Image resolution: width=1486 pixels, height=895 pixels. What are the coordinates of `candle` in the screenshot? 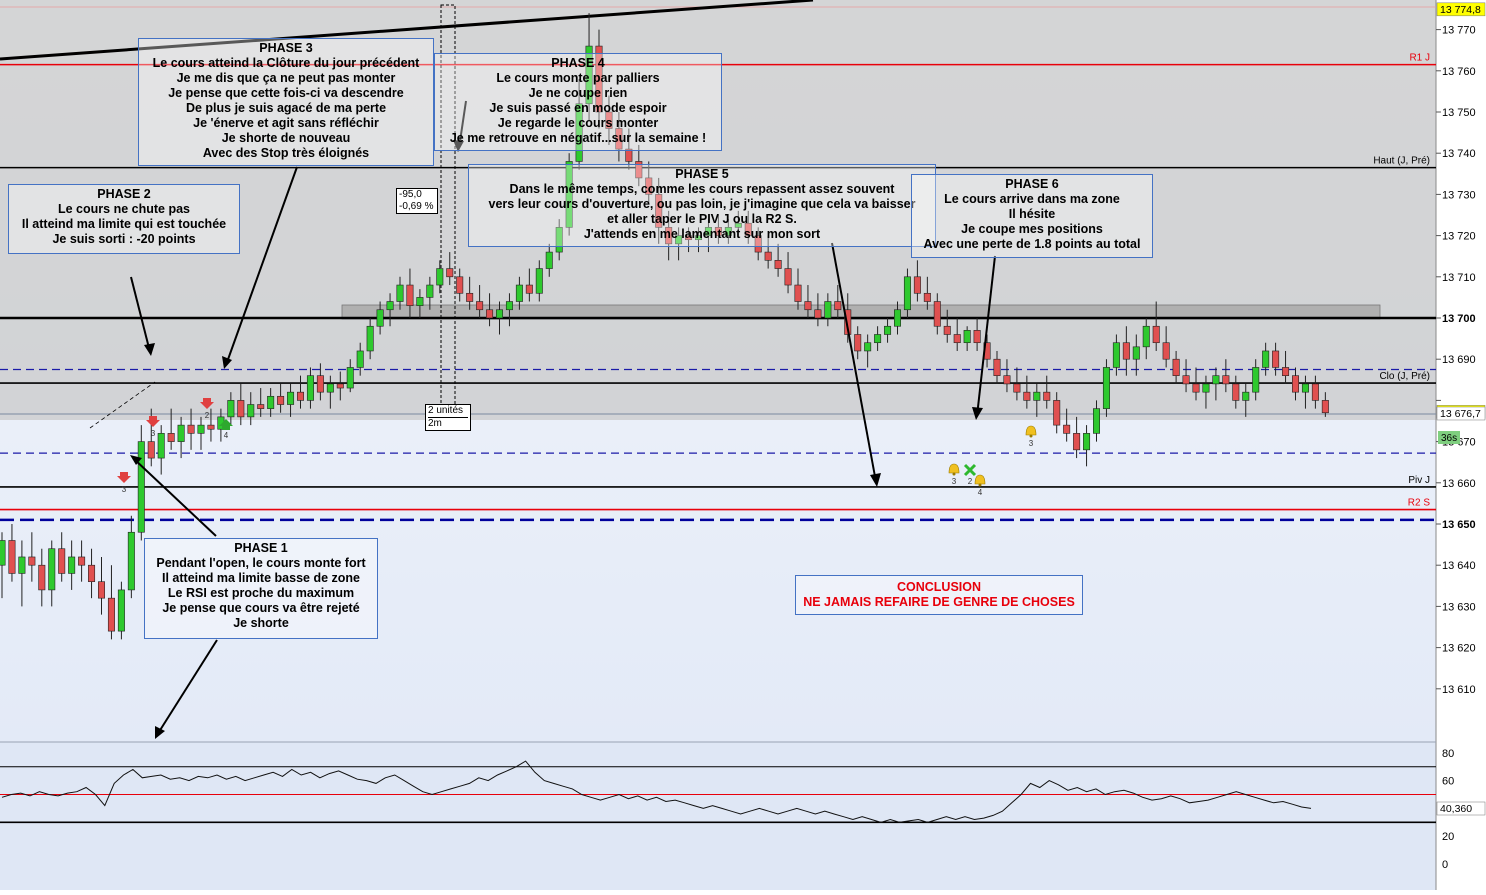 It's located at (121, 610).